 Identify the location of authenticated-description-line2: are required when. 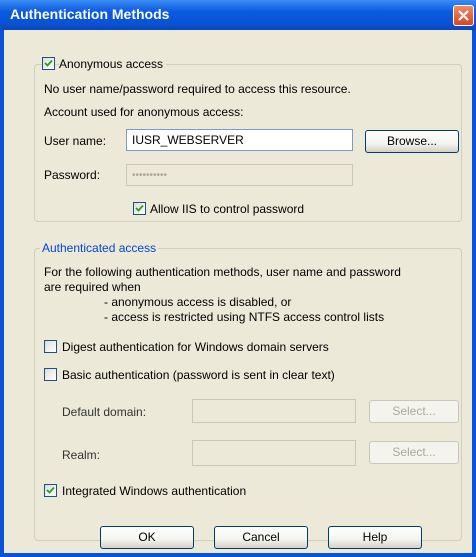
(92, 287).